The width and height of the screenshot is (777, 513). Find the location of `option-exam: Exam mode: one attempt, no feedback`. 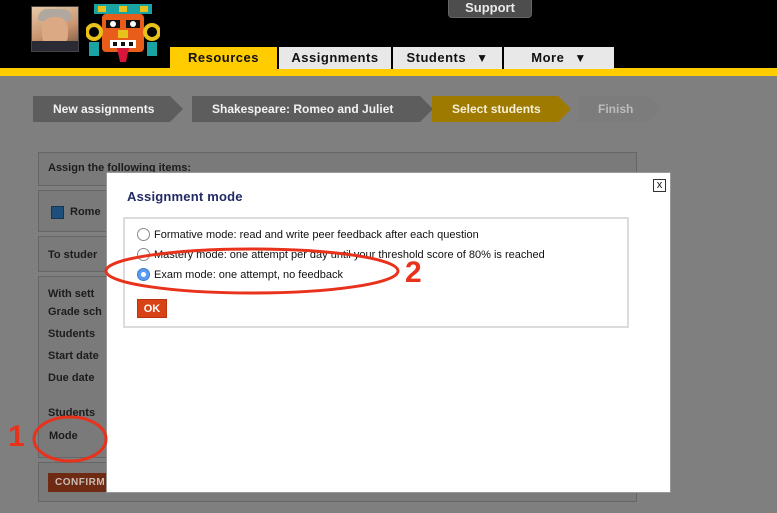

option-exam: Exam mode: one attempt, no feedback is located at coordinates (240, 274).